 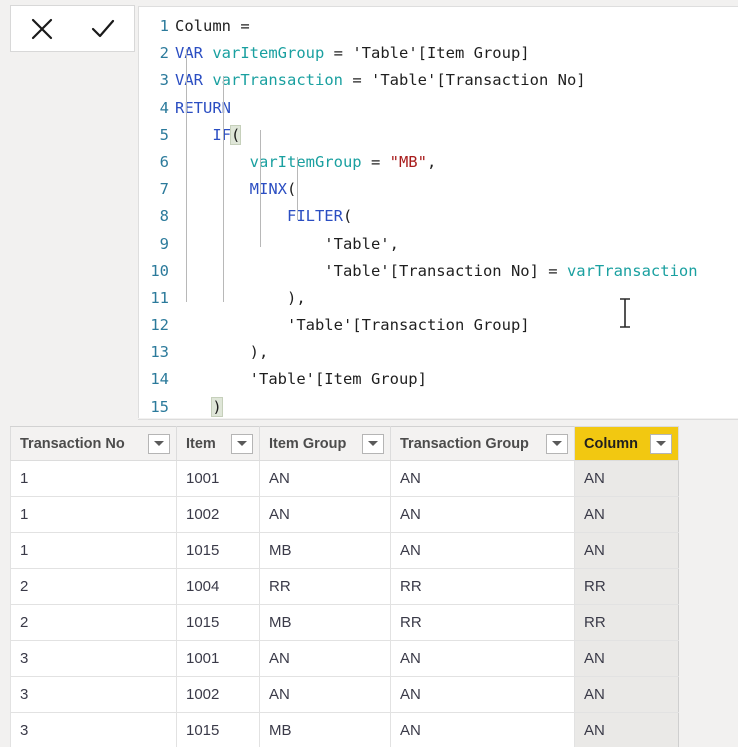 I want to click on column-header: Transaction No, so click(x=93, y=443).